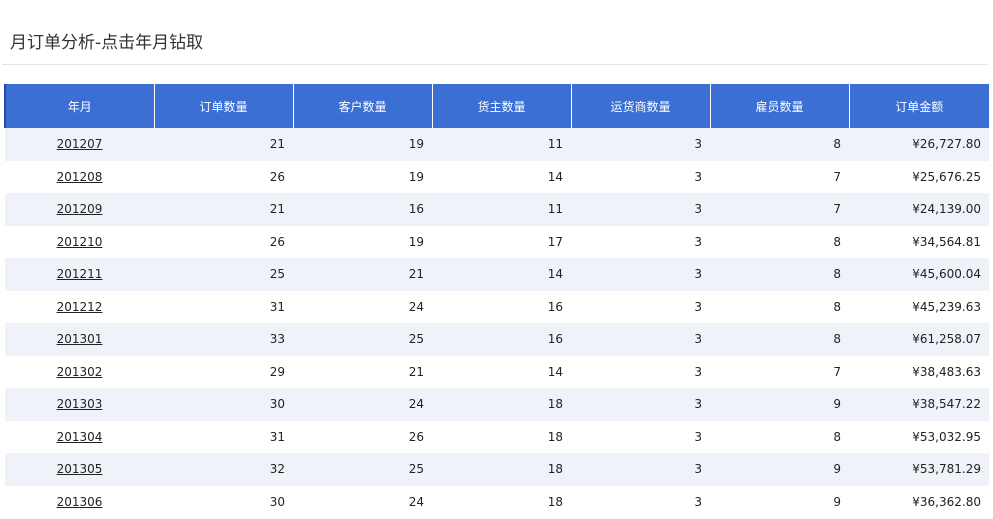 The image size is (993, 519). What do you see at coordinates (79, 241) in the screenshot?
I see `year-month-link: 201210` at bounding box center [79, 241].